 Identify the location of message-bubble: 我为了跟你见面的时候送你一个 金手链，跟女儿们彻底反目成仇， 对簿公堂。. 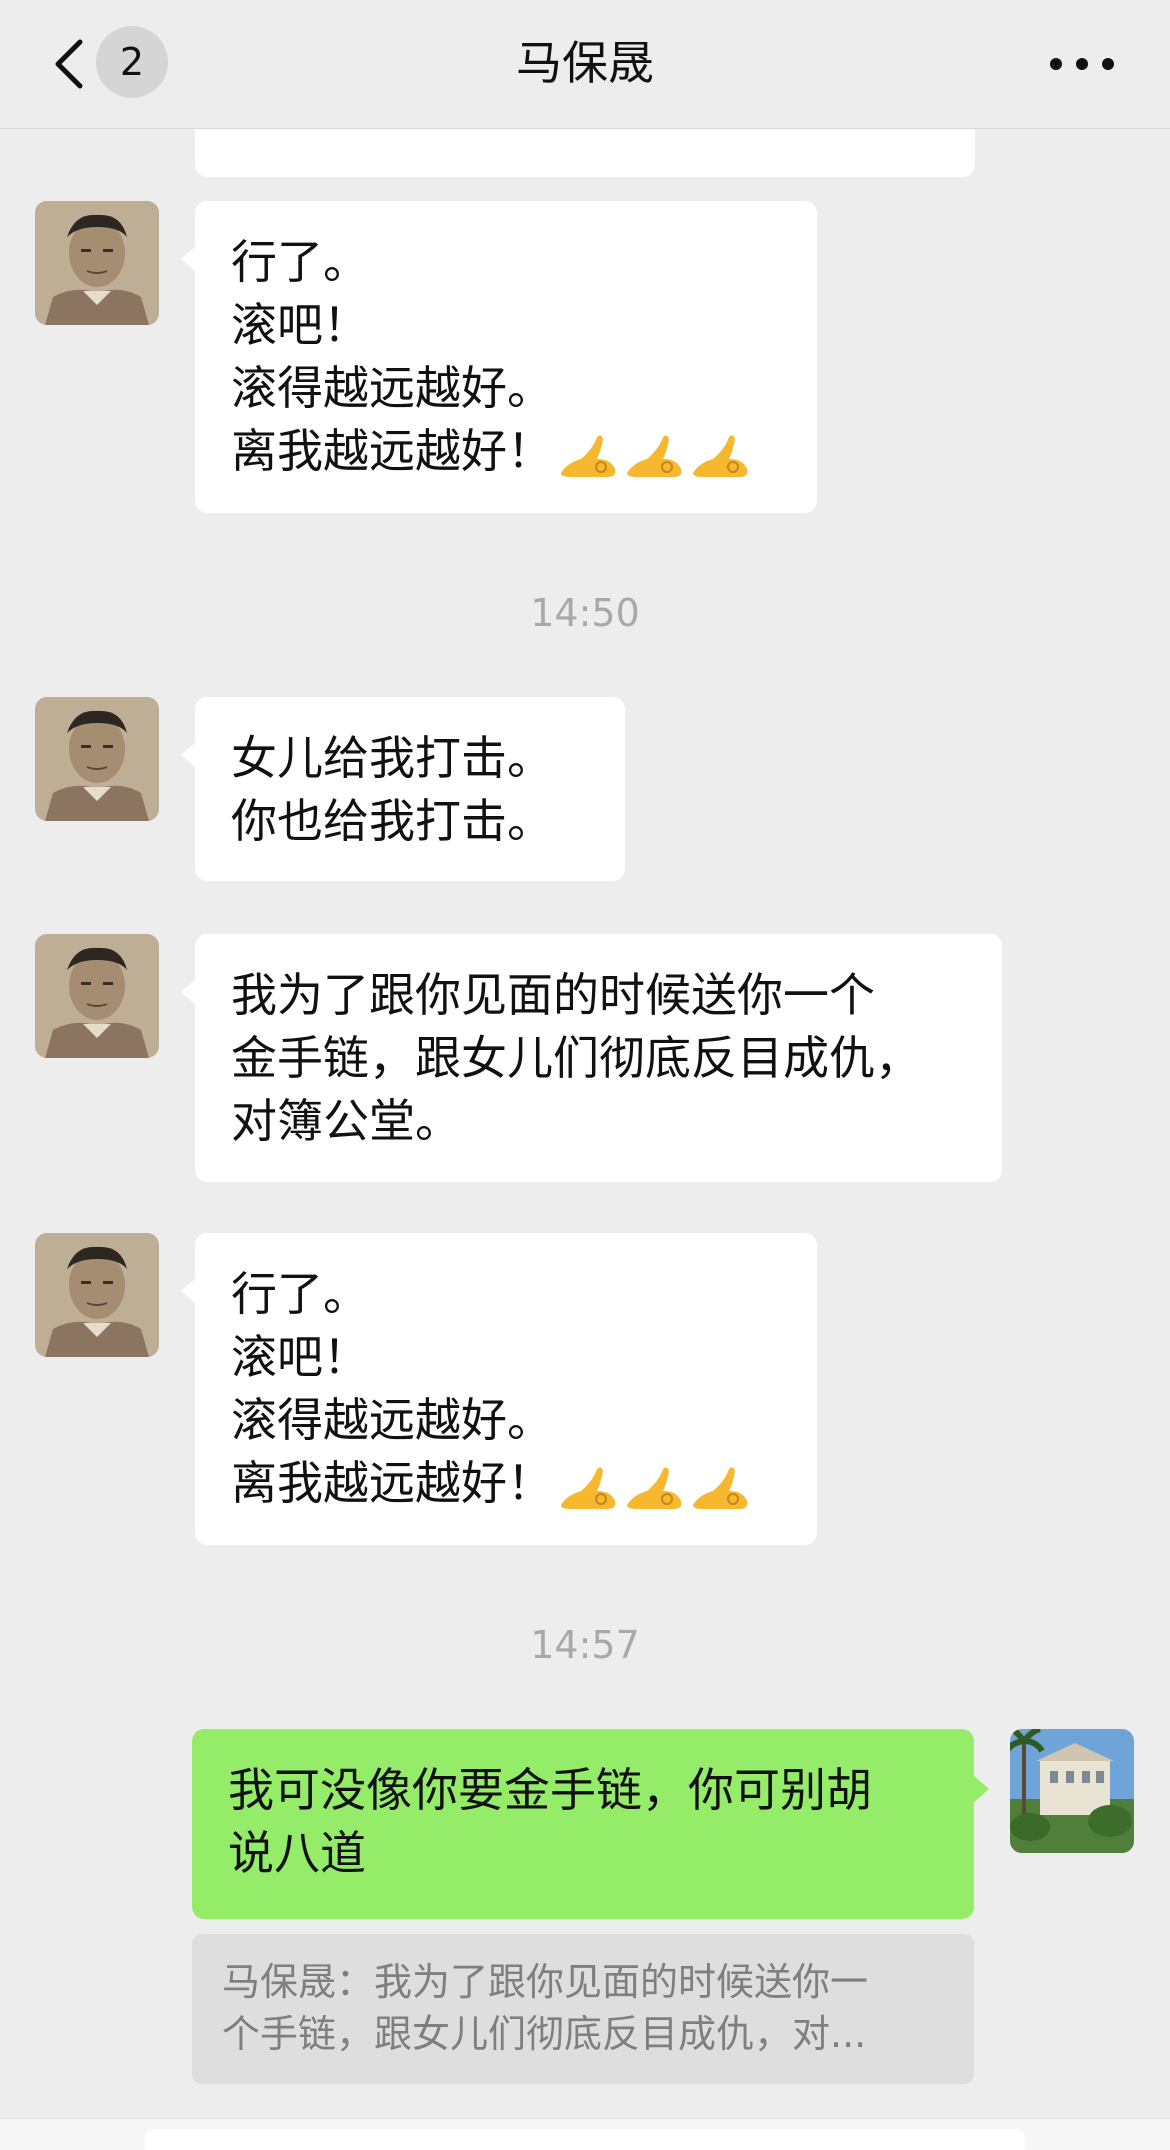
(591, 1058).